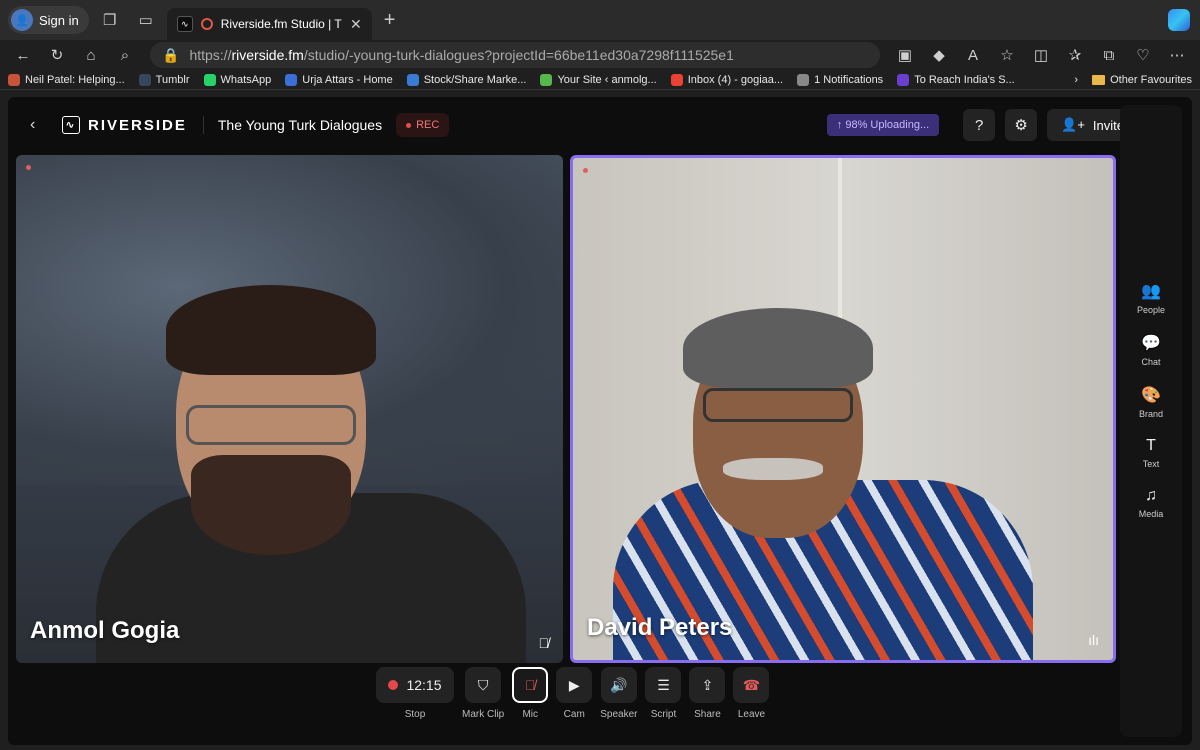 Image resolution: width=1200 pixels, height=750 pixels. I want to click on tag-icon: ◆, so click(939, 55).